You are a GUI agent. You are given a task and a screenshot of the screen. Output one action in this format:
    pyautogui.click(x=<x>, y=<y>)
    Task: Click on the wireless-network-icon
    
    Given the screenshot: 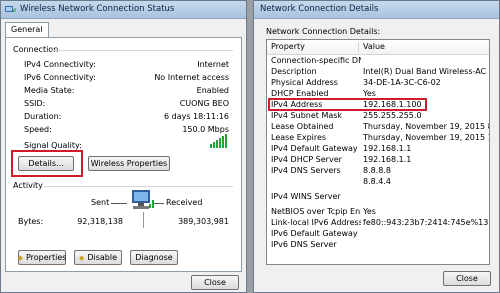 What is the action you would take?
    pyautogui.click(x=10, y=9)
    